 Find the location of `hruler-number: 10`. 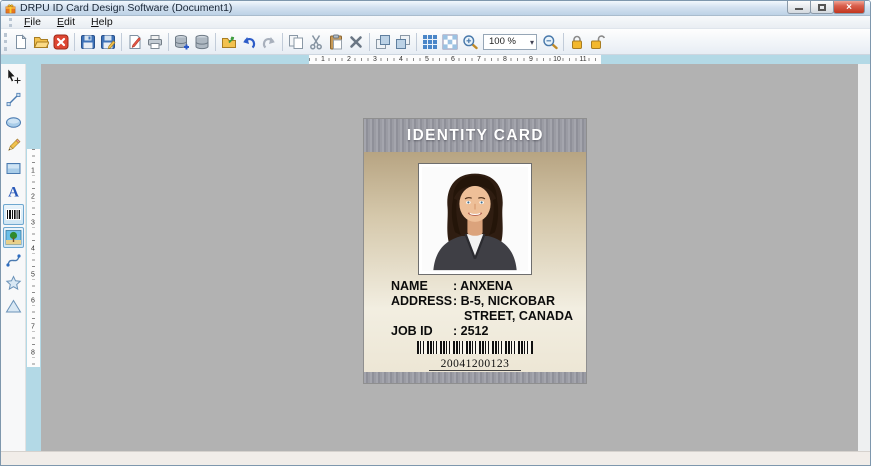

hruler-number: 10 is located at coordinates (557, 59).